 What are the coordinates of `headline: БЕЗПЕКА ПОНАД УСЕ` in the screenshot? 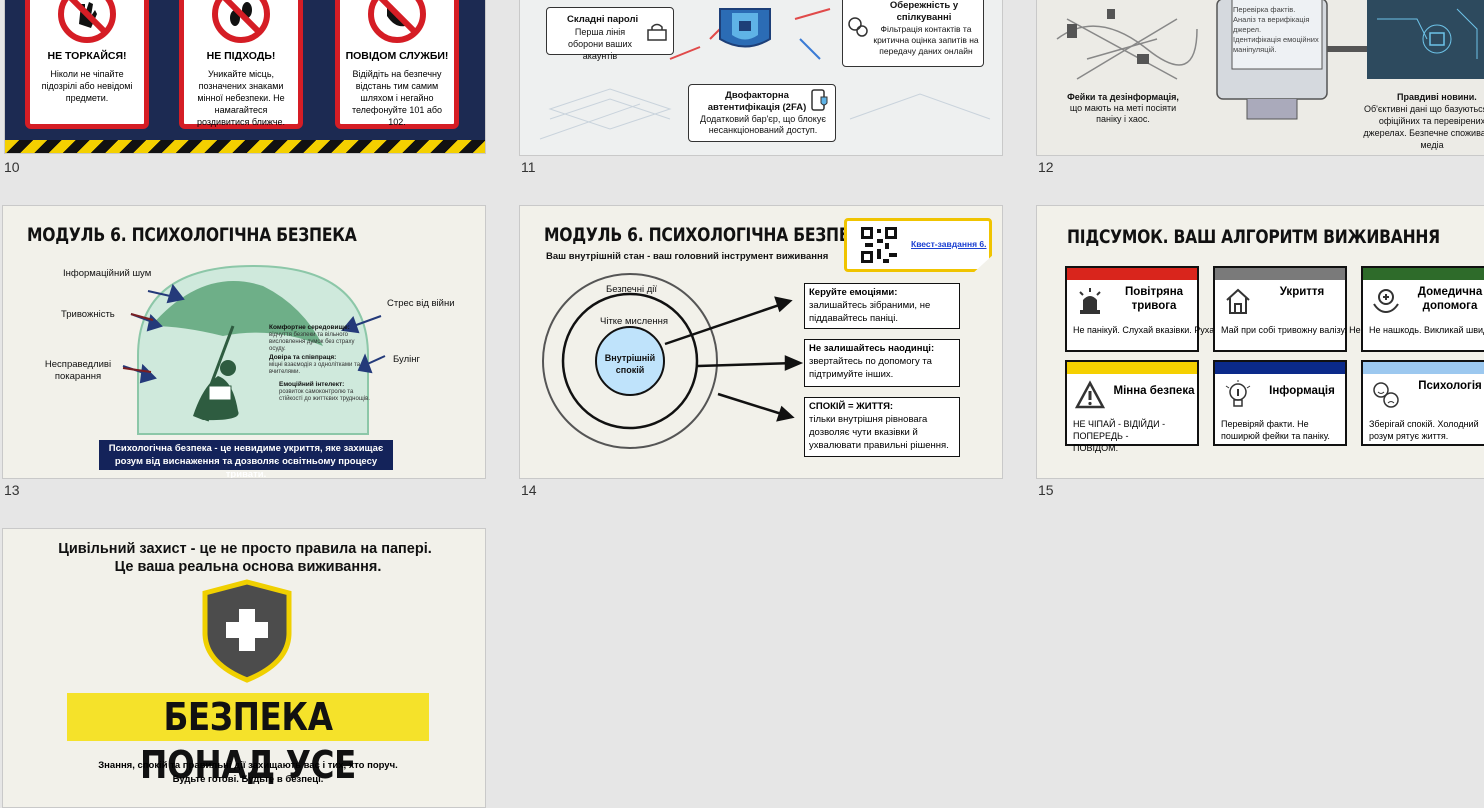 It's located at (248, 741).